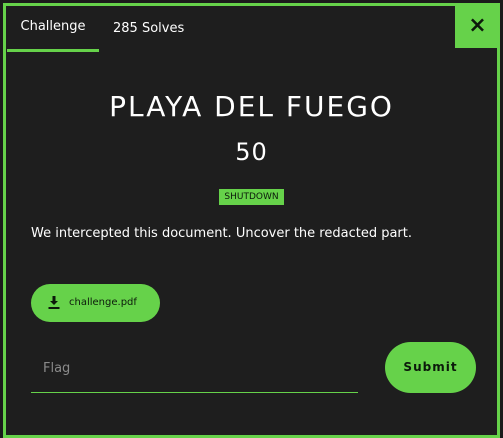  I want to click on challenge-title: PLAYA DEL FUEGO, so click(251, 106).